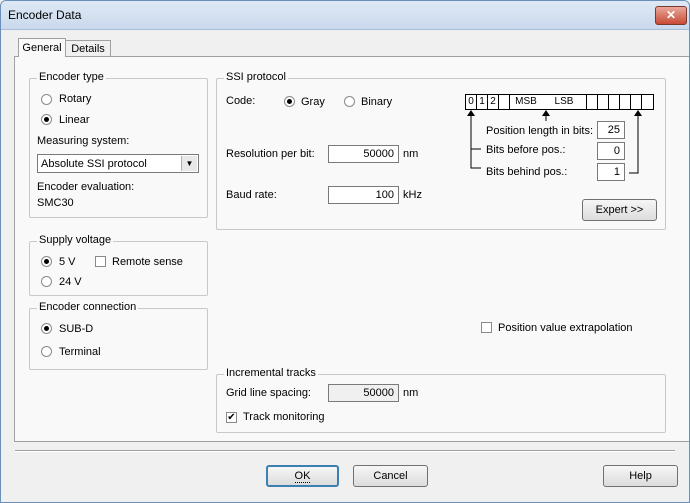 This screenshot has height=503, width=690. Describe the element at coordinates (74, 120) in the screenshot. I see `linear-label: Linear` at that location.